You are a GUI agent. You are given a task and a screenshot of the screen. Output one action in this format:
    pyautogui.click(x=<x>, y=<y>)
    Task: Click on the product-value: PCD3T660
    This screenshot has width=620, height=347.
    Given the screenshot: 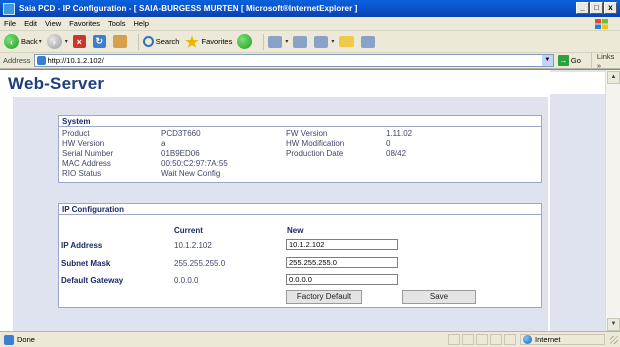 What is the action you would take?
    pyautogui.click(x=181, y=133)
    